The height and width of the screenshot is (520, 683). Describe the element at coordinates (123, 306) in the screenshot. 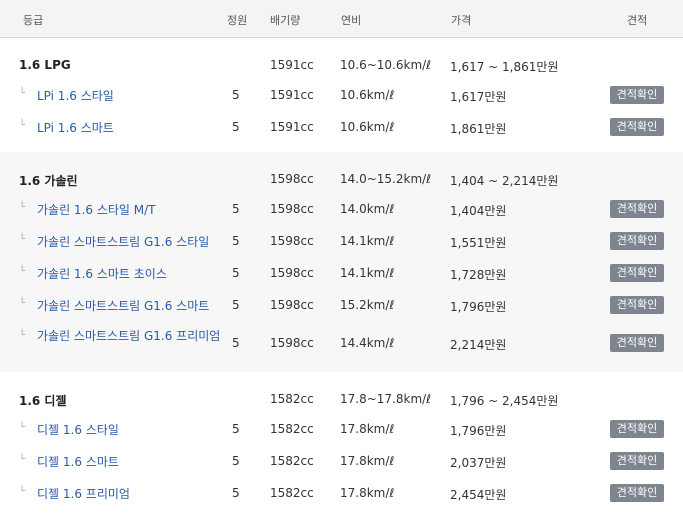

I see `trim-name-link: 가솔린 스마트스트림 G1.6 스마트` at that location.